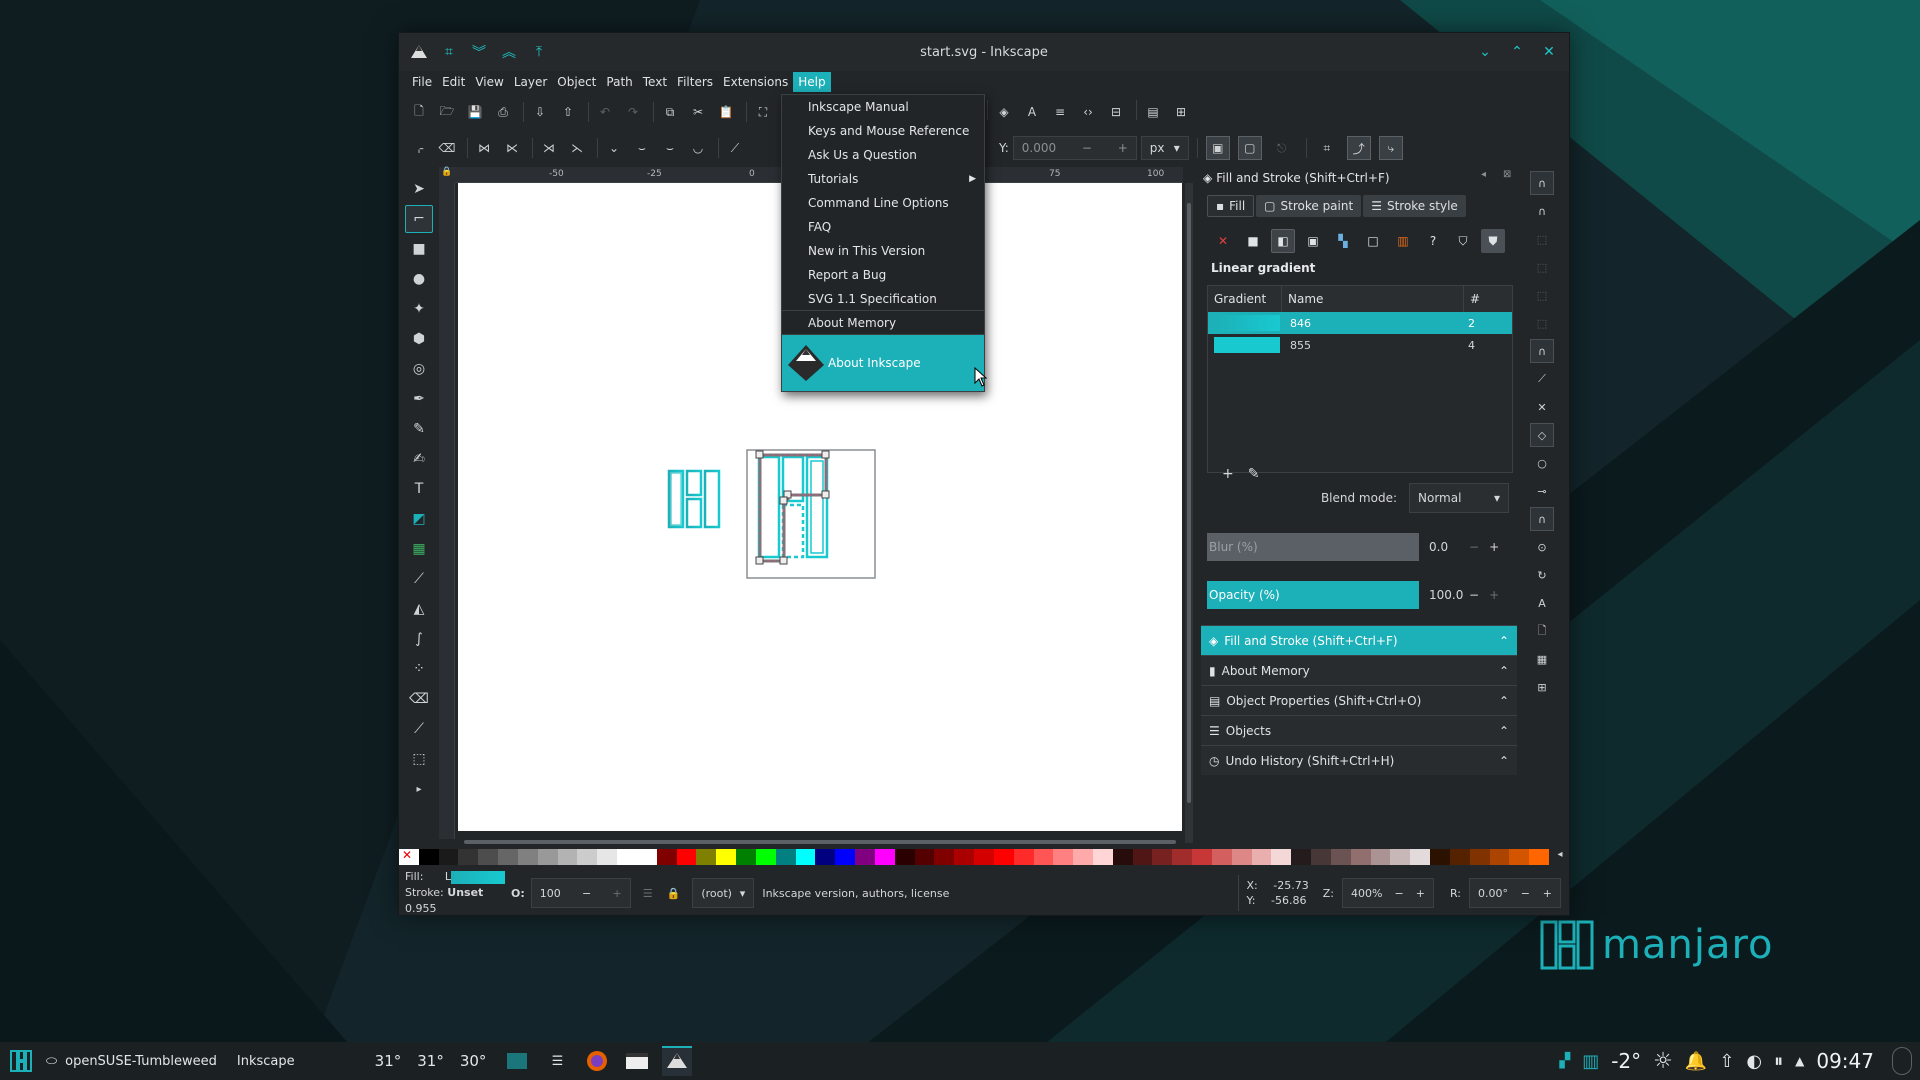 Image resolution: width=1920 pixels, height=1080 pixels. I want to click on snap-bbox-edge-icon: ⬚, so click(1542, 239).